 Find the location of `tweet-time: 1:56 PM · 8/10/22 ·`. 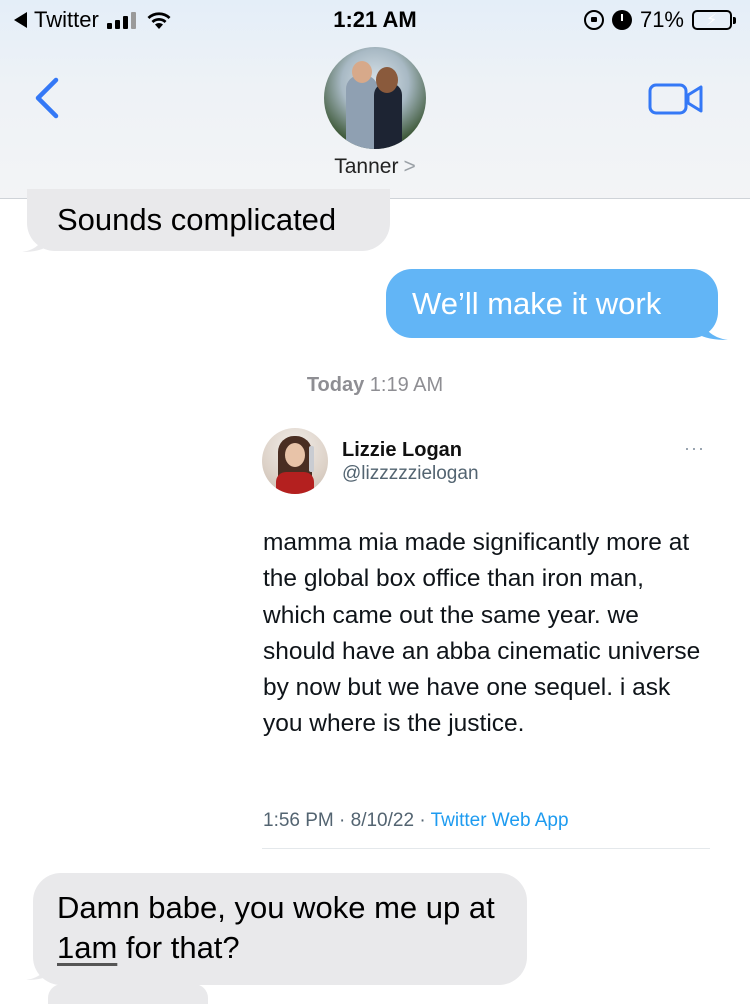

tweet-time: 1:56 PM · 8/10/22 · is located at coordinates (347, 820).